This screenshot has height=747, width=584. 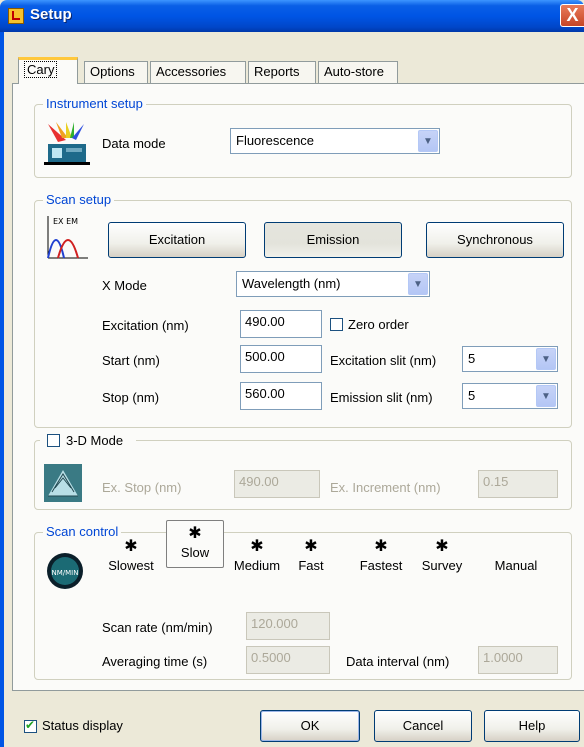 What do you see at coordinates (358, 72) in the screenshot?
I see `tab-auto-store: Auto-store` at bounding box center [358, 72].